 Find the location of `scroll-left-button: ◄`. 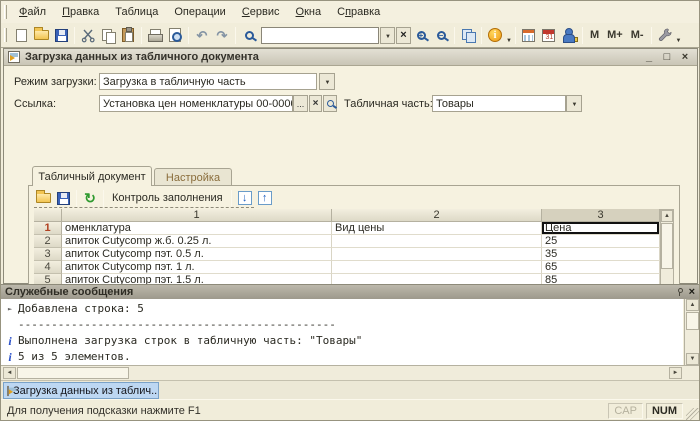

scroll-left-button: ◄ is located at coordinates (9, 373).